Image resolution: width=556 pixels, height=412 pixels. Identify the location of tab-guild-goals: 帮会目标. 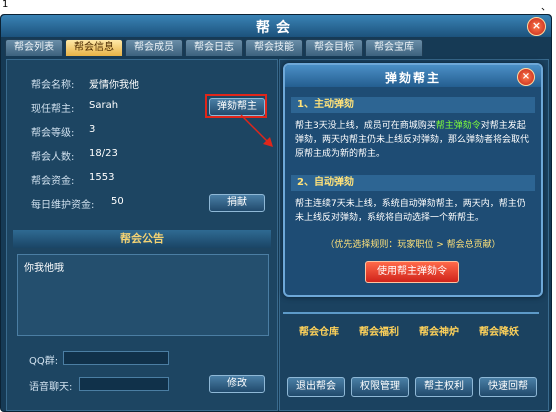
(334, 47).